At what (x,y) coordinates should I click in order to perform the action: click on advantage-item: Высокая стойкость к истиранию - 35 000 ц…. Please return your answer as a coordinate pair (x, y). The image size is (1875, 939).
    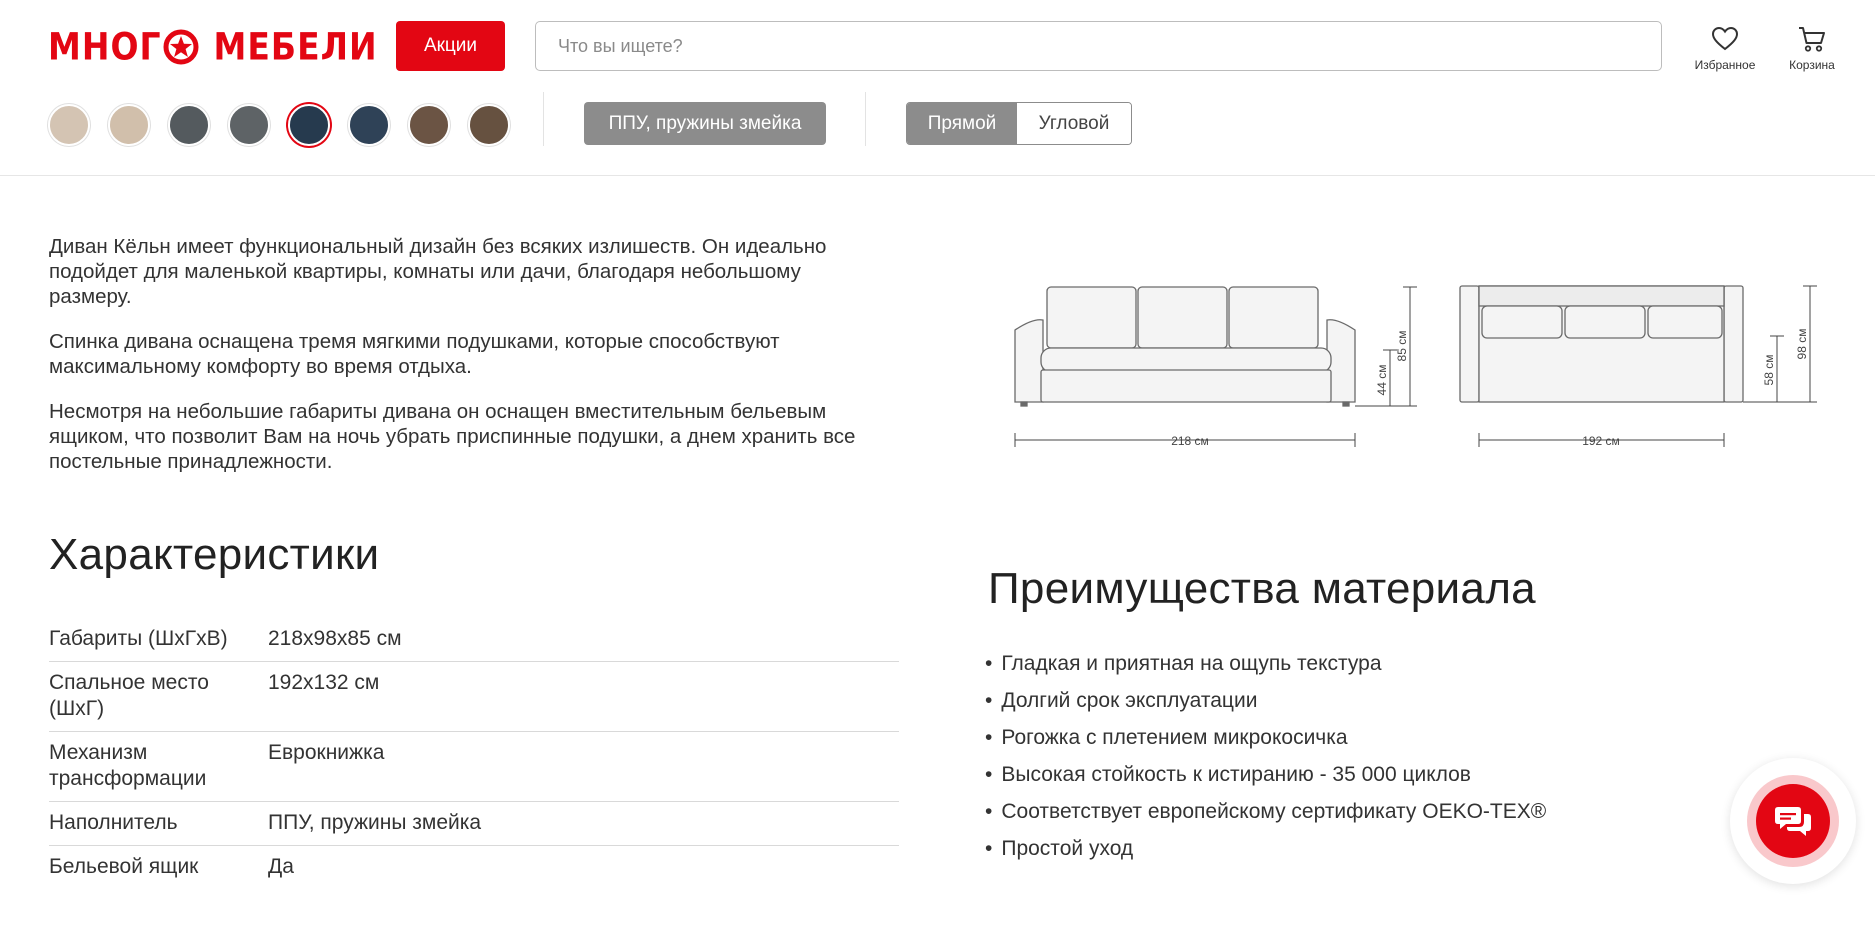
    Looking at the image, I should click on (1265, 774).